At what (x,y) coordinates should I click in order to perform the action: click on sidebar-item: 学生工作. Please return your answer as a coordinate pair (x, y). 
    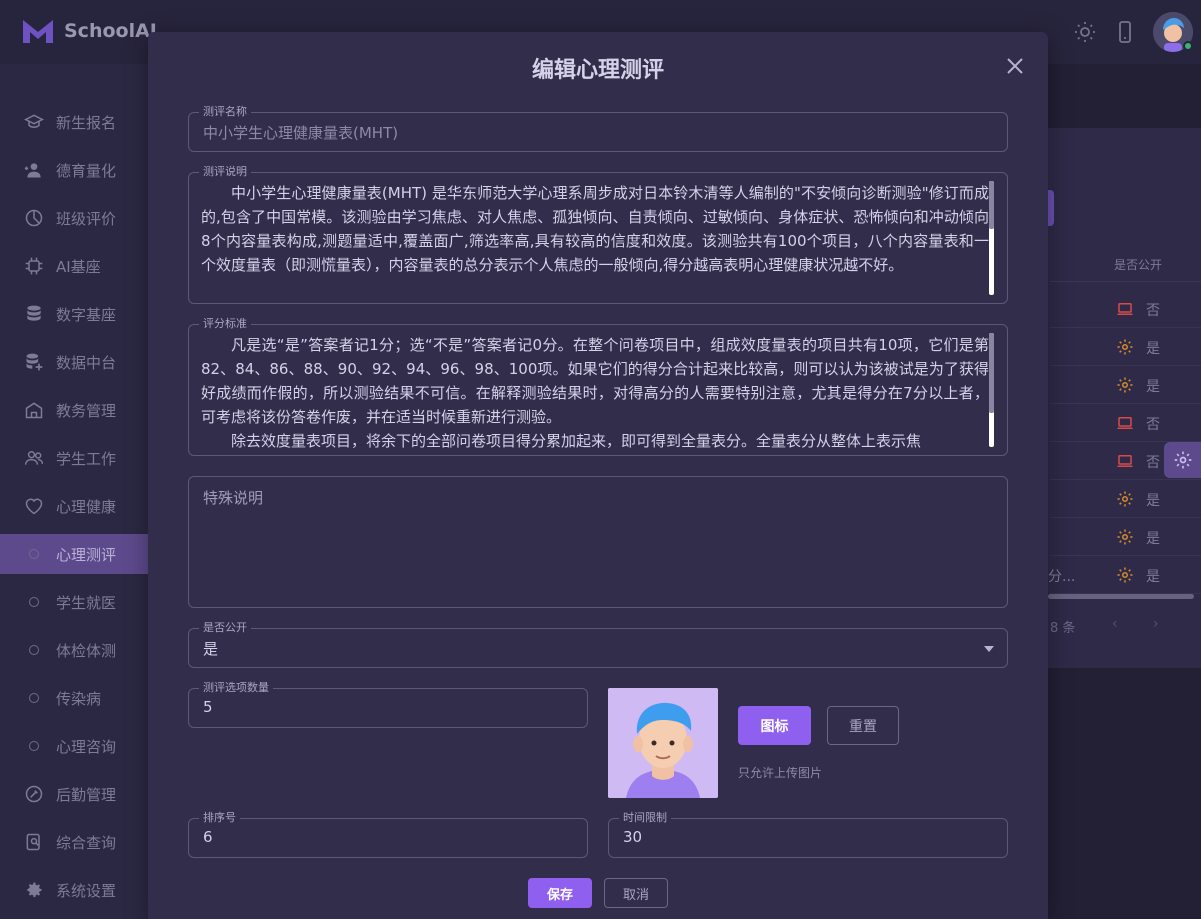
    Looking at the image, I should click on (74, 458).